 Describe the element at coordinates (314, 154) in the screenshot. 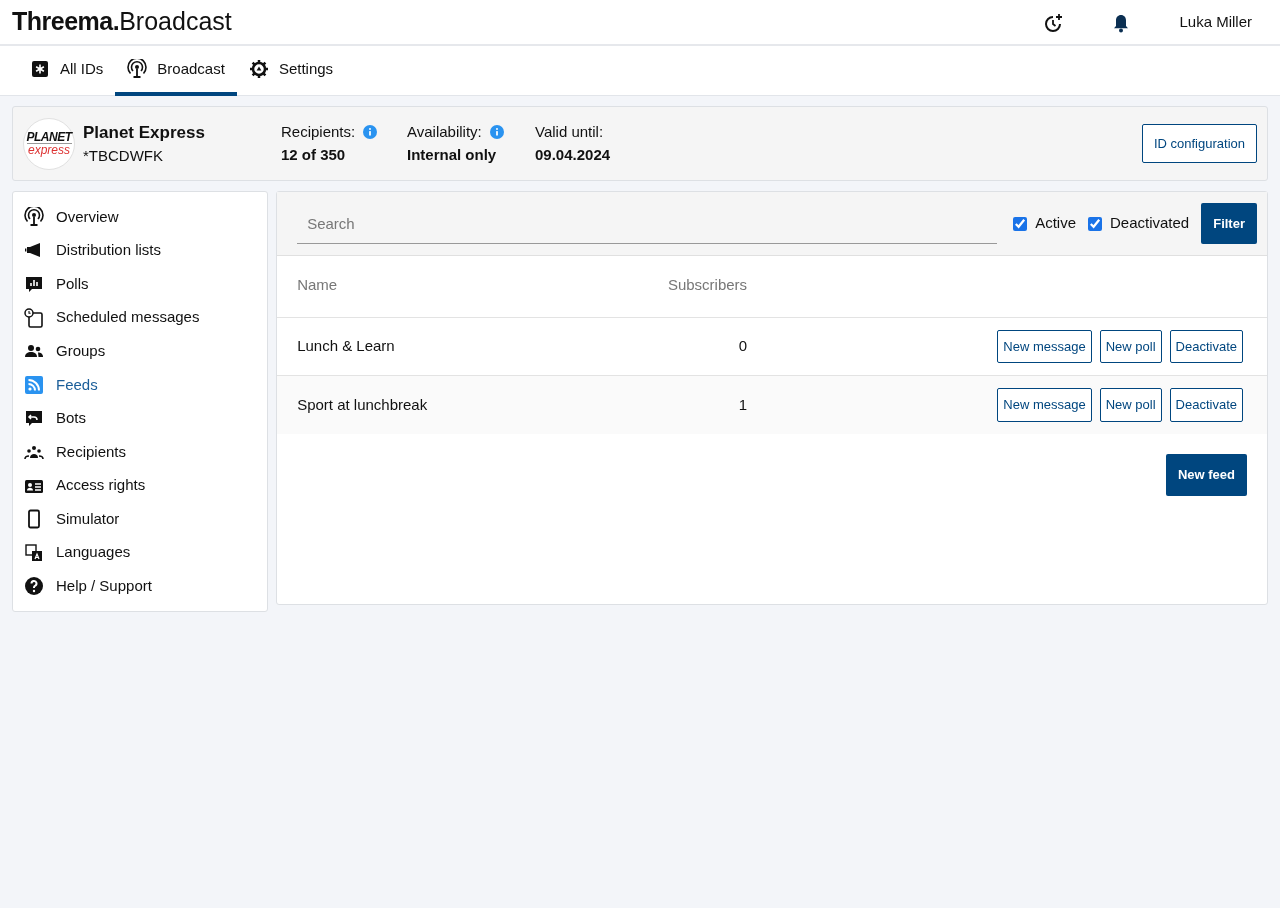

I see `stat-value: 12 of 350` at that location.